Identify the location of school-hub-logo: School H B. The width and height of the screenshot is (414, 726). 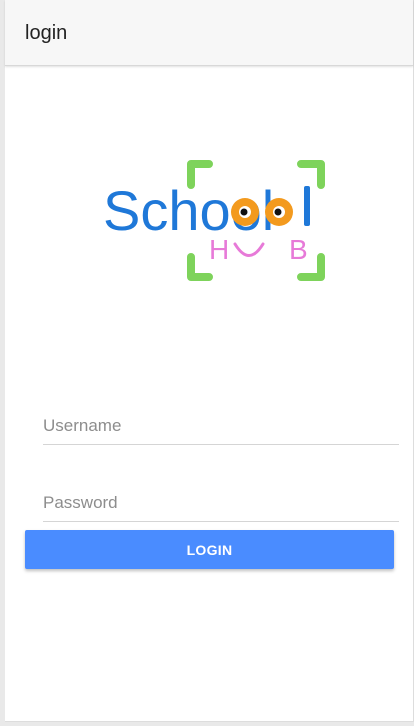
(217, 220).